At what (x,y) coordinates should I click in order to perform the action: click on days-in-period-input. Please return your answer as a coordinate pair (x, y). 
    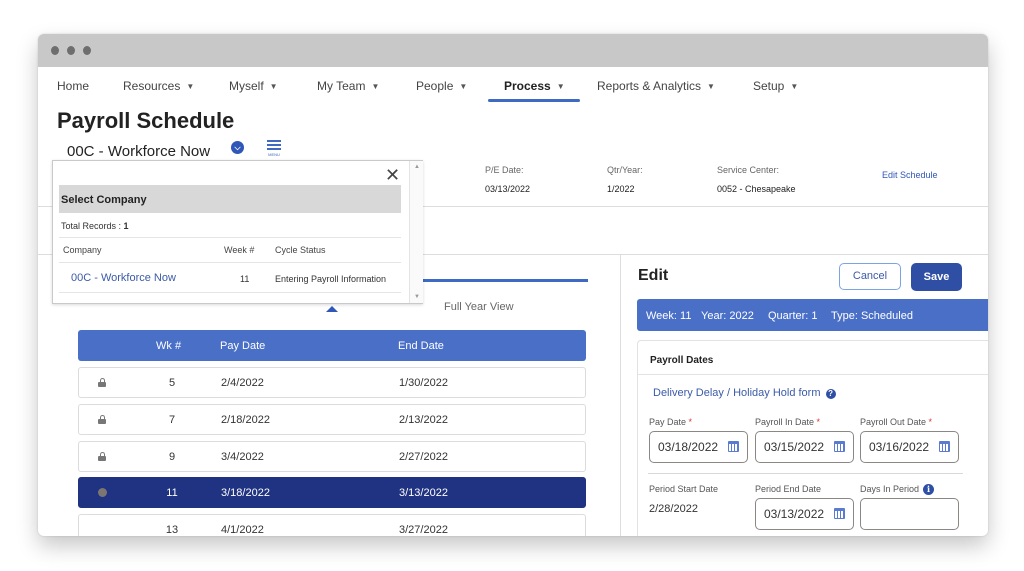
    Looking at the image, I should click on (909, 514).